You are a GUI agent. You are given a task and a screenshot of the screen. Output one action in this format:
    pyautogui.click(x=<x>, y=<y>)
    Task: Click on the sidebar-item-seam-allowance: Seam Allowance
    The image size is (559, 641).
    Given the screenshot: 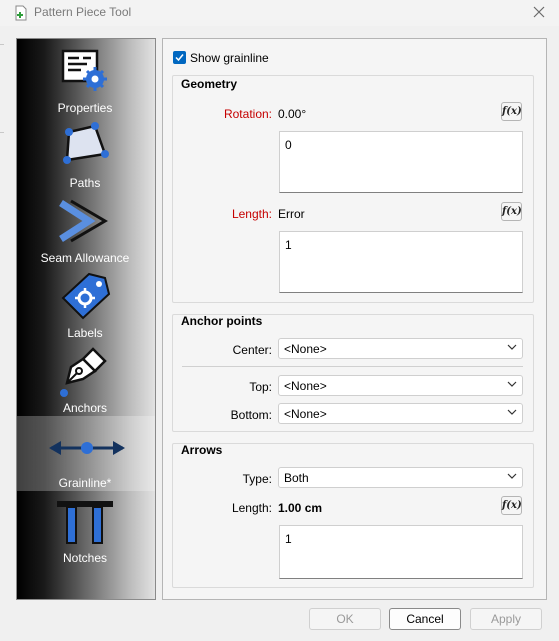 What is the action you would take?
    pyautogui.click(x=86, y=228)
    